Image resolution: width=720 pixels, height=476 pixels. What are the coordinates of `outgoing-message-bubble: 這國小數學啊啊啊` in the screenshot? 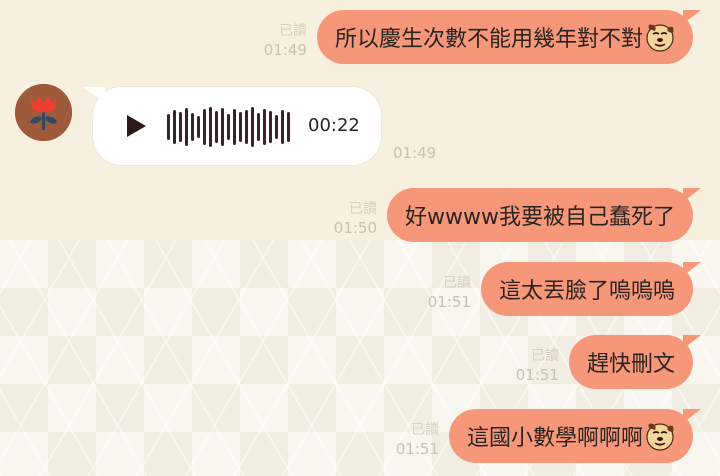 It's located at (575, 436).